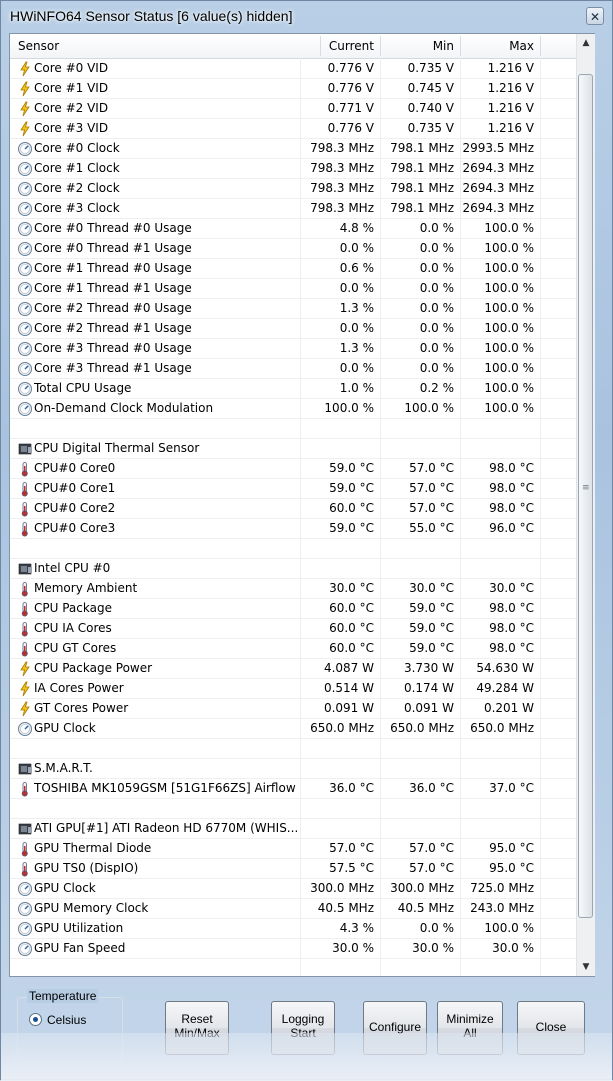 This screenshot has width=613, height=1081. Describe the element at coordinates (353, 948) in the screenshot. I see `current-value: 30.0 %` at that location.